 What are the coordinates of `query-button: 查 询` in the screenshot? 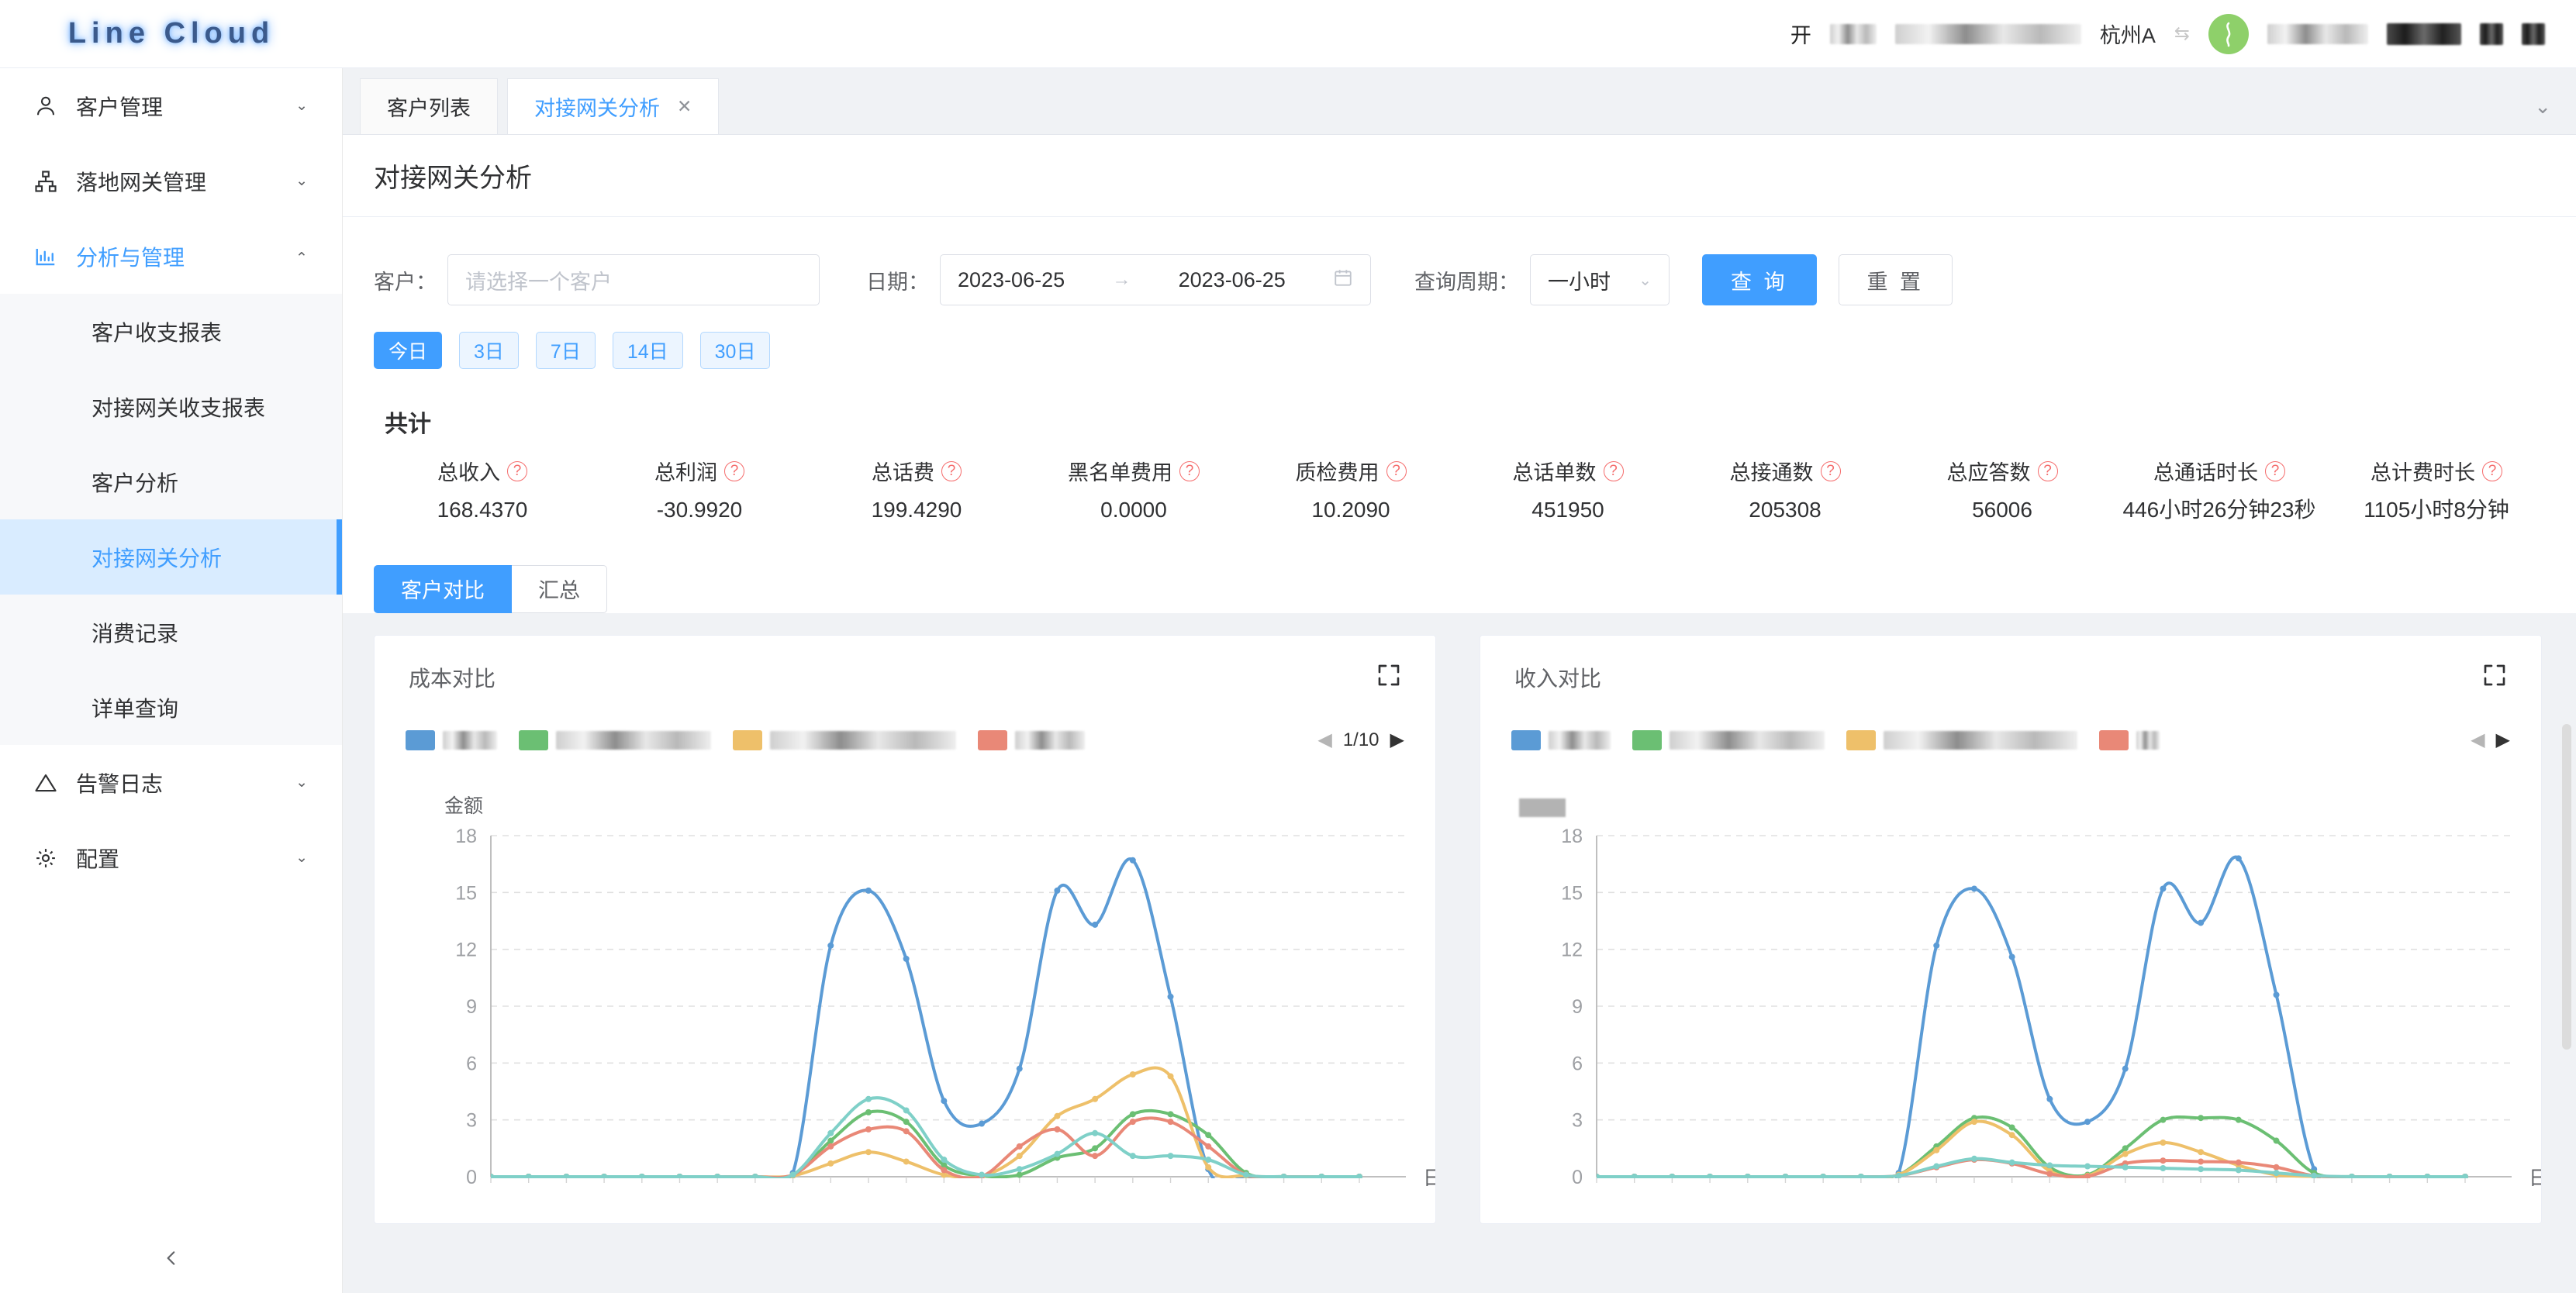 It's located at (1760, 279).